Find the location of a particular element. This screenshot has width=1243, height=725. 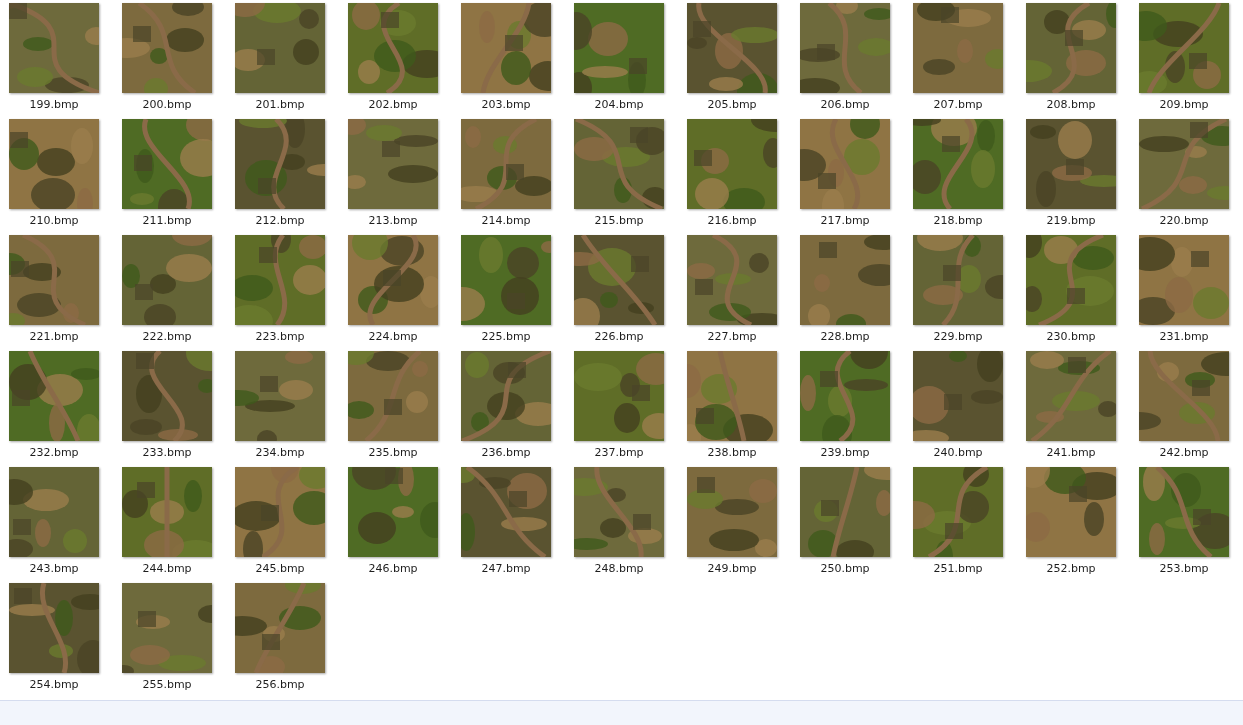

file-name: 234.bmp is located at coordinates (280, 453).